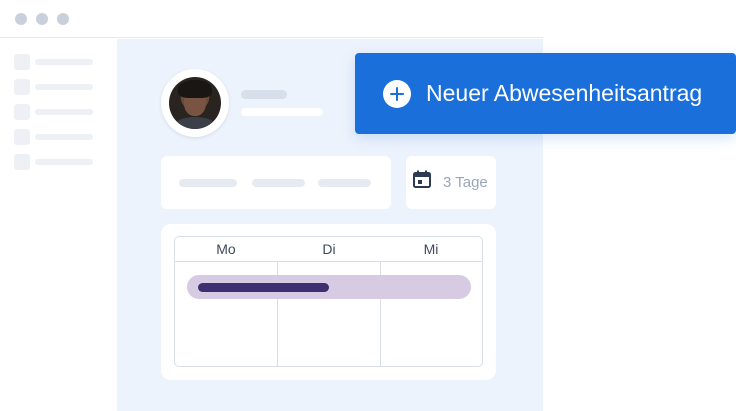 The image size is (736, 411). What do you see at coordinates (271, 19) in the screenshot?
I see `window-titlebar` at bounding box center [271, 19].